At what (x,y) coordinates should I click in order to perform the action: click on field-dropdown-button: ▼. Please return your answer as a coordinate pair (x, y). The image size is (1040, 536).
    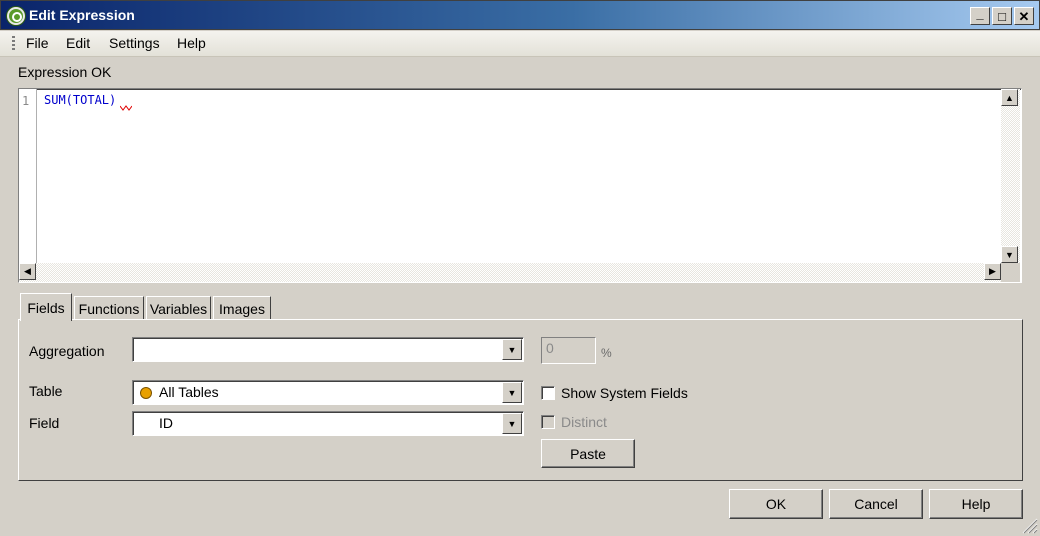
    Looking at the image, I should click on (512, 423).